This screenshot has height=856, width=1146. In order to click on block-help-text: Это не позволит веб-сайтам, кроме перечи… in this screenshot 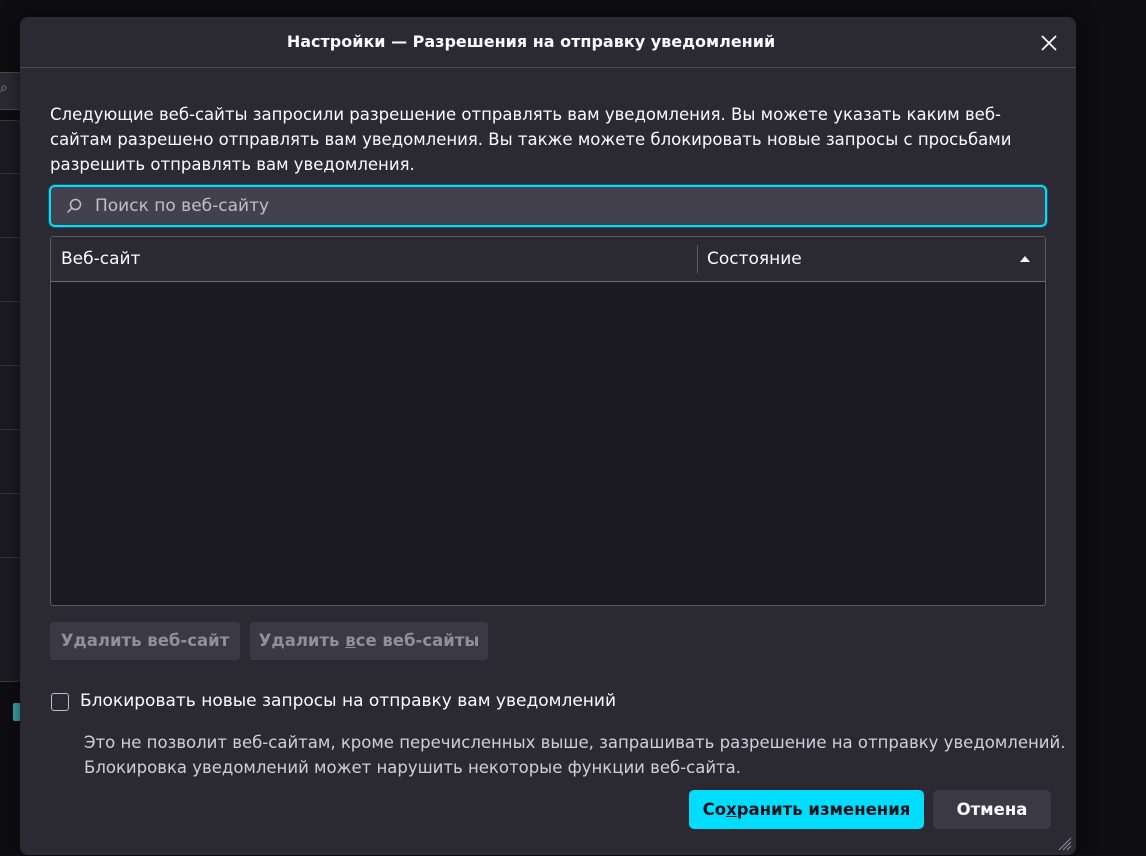, I will do `click(579, 755)`.